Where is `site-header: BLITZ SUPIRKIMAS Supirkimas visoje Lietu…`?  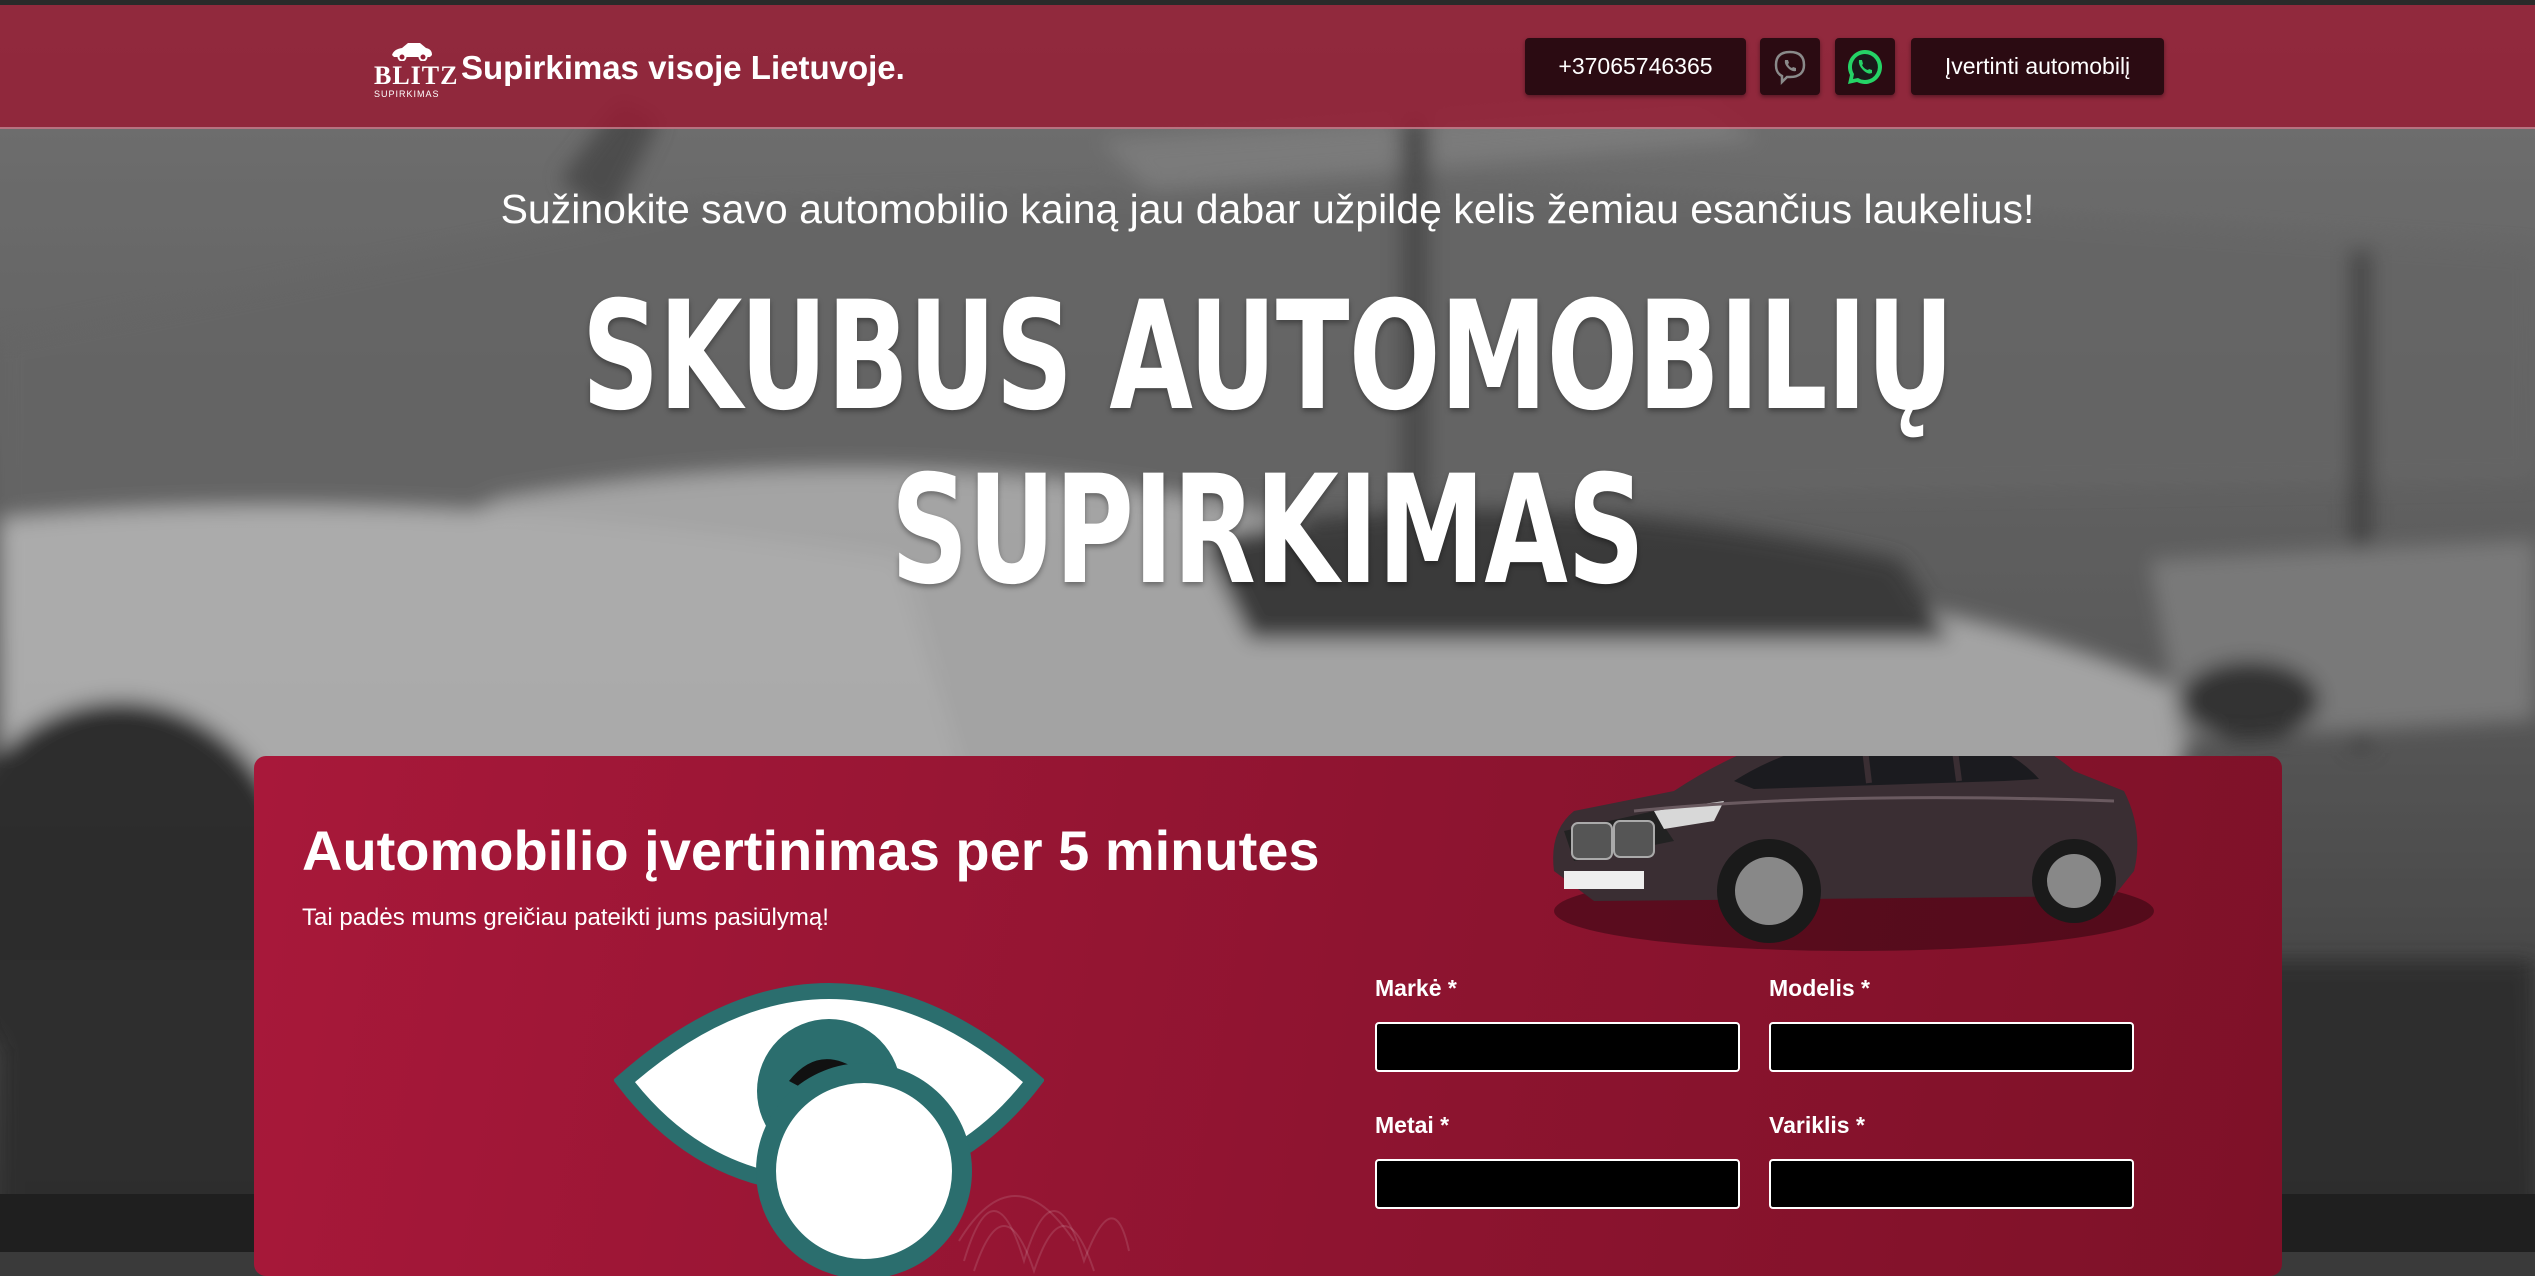 site-header: BLITZ SUPIRKIMAS Supirkimas visoje Lietu… is located at coordinates (1267, 67).